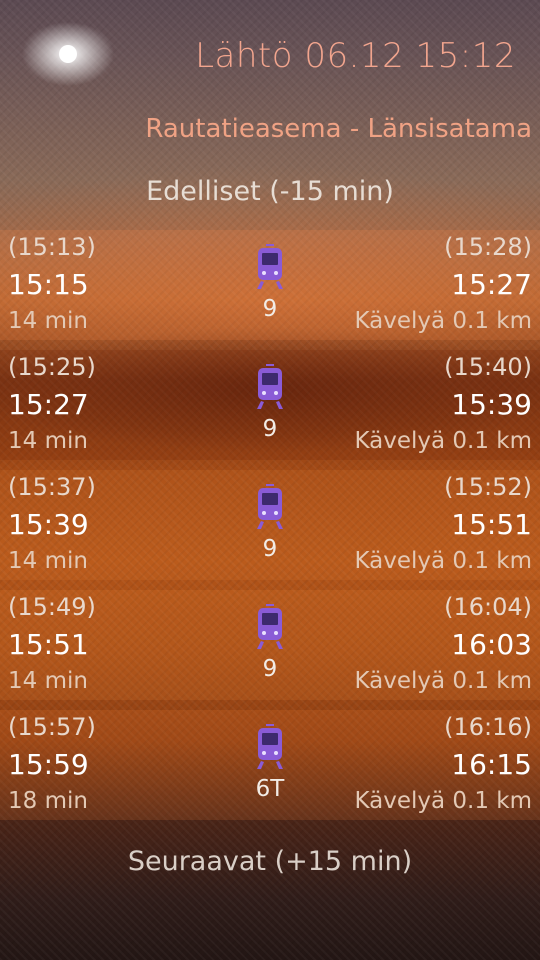 Image resolution: width=540 pixels, height=960 pixels. What do you see at coordinates (488, 607) in the screenshot?
I see `scheduled-arrival: (16:04)` at bounding box center [488, 607].